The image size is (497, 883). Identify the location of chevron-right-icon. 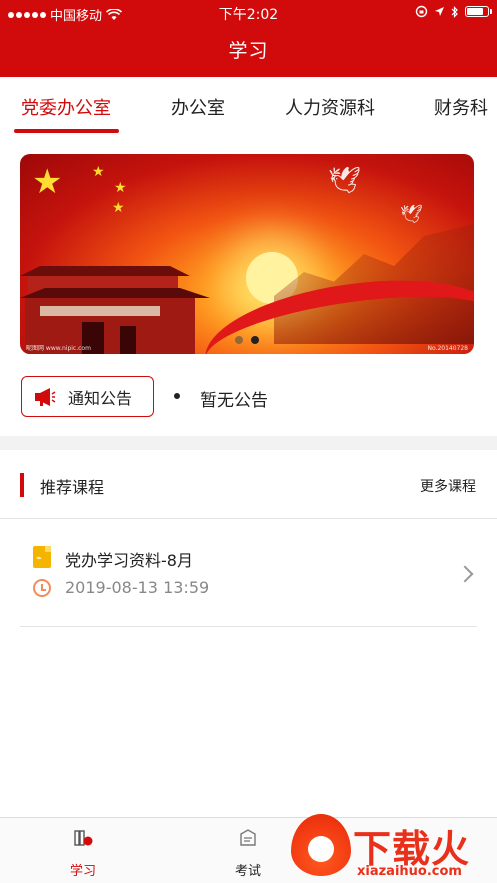
(465, 574).